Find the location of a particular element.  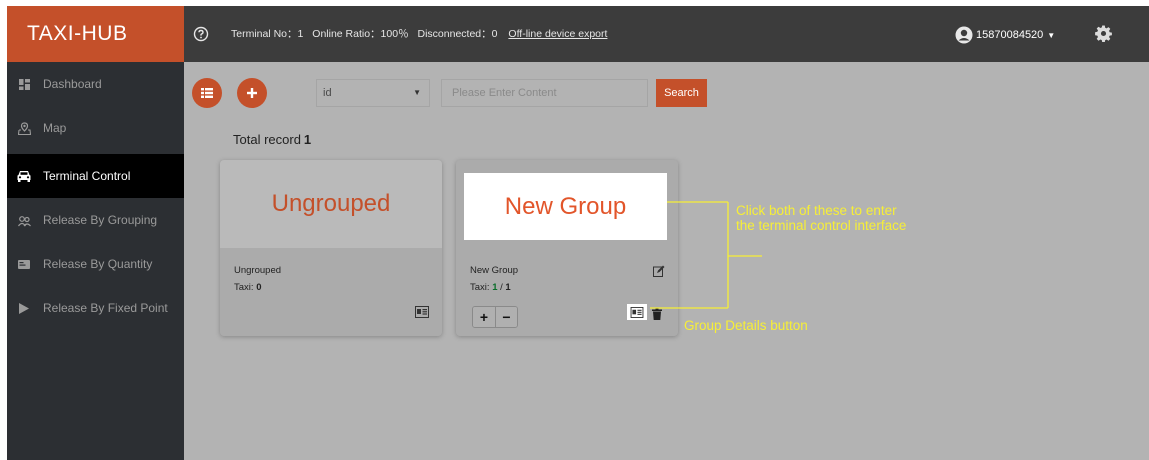

group-card-ungrouped: Ungrouped Ungrouped Taxi: 0 is located at coordinates (331, 248).